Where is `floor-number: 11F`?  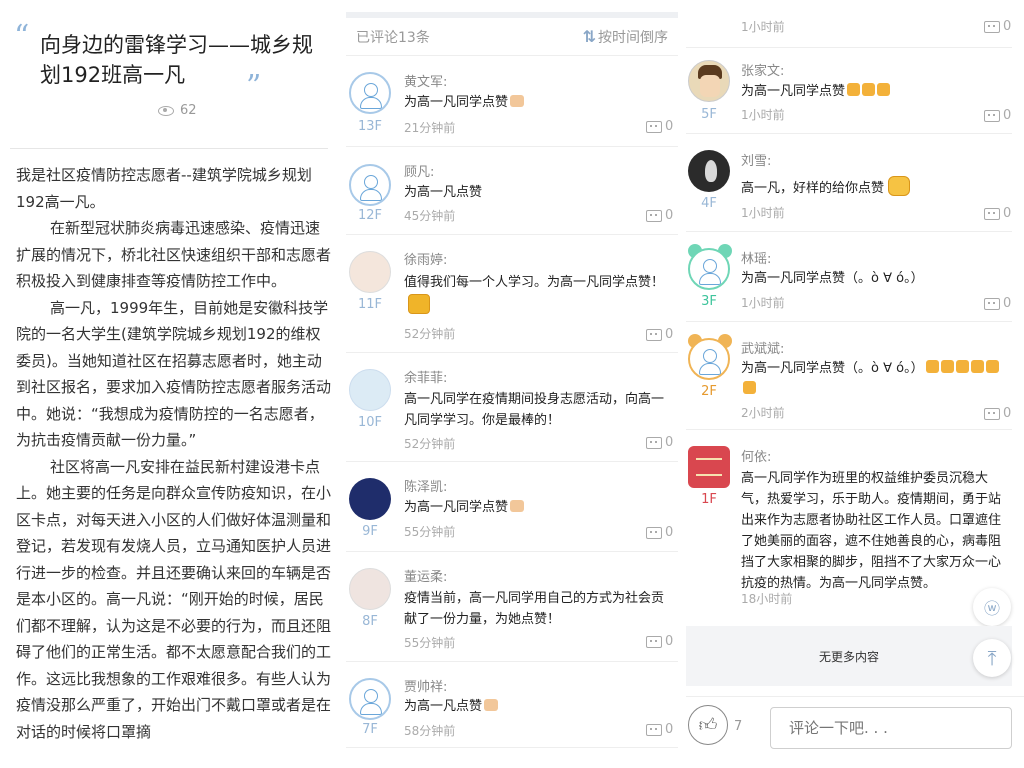 floor-number: 11F is located at coordinates (370, 304).